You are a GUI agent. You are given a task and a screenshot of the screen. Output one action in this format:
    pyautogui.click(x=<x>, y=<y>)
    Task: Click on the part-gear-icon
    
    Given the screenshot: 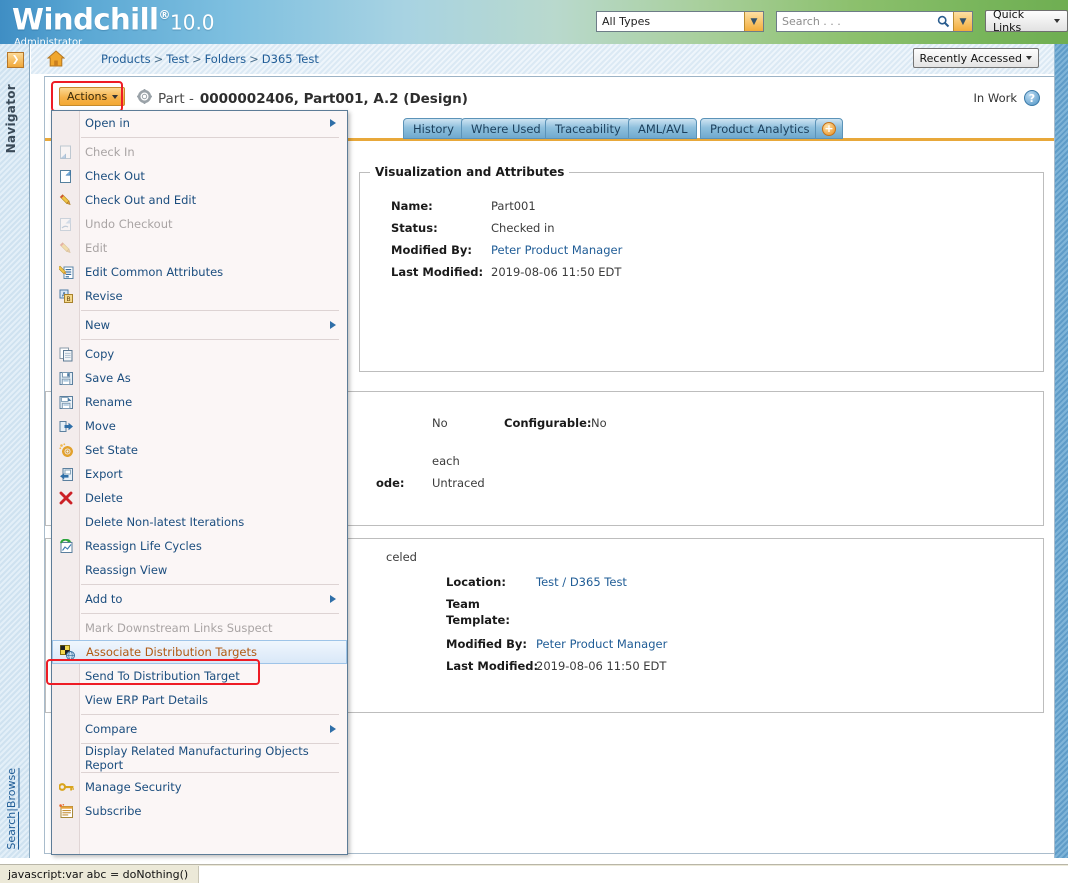 What is the action you would take?
    pyautogui.click(x=144, y=98)
    